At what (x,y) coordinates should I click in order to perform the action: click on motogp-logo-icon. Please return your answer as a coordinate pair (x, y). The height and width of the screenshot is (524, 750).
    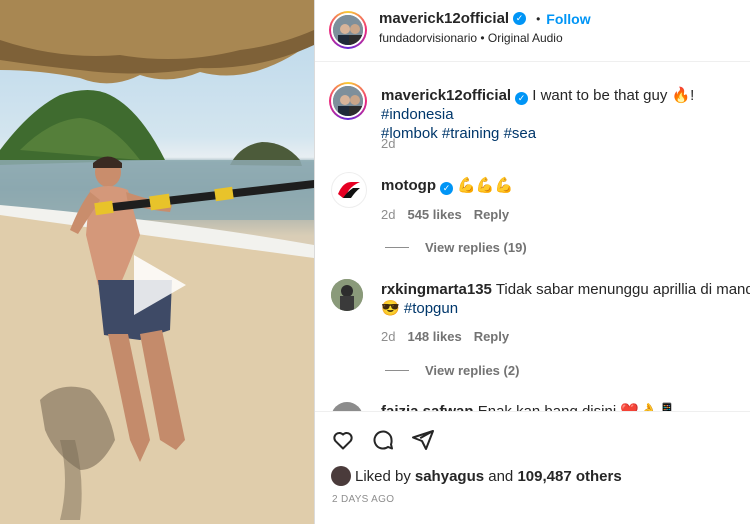
    Looking at the image, I should click on (349, 190).